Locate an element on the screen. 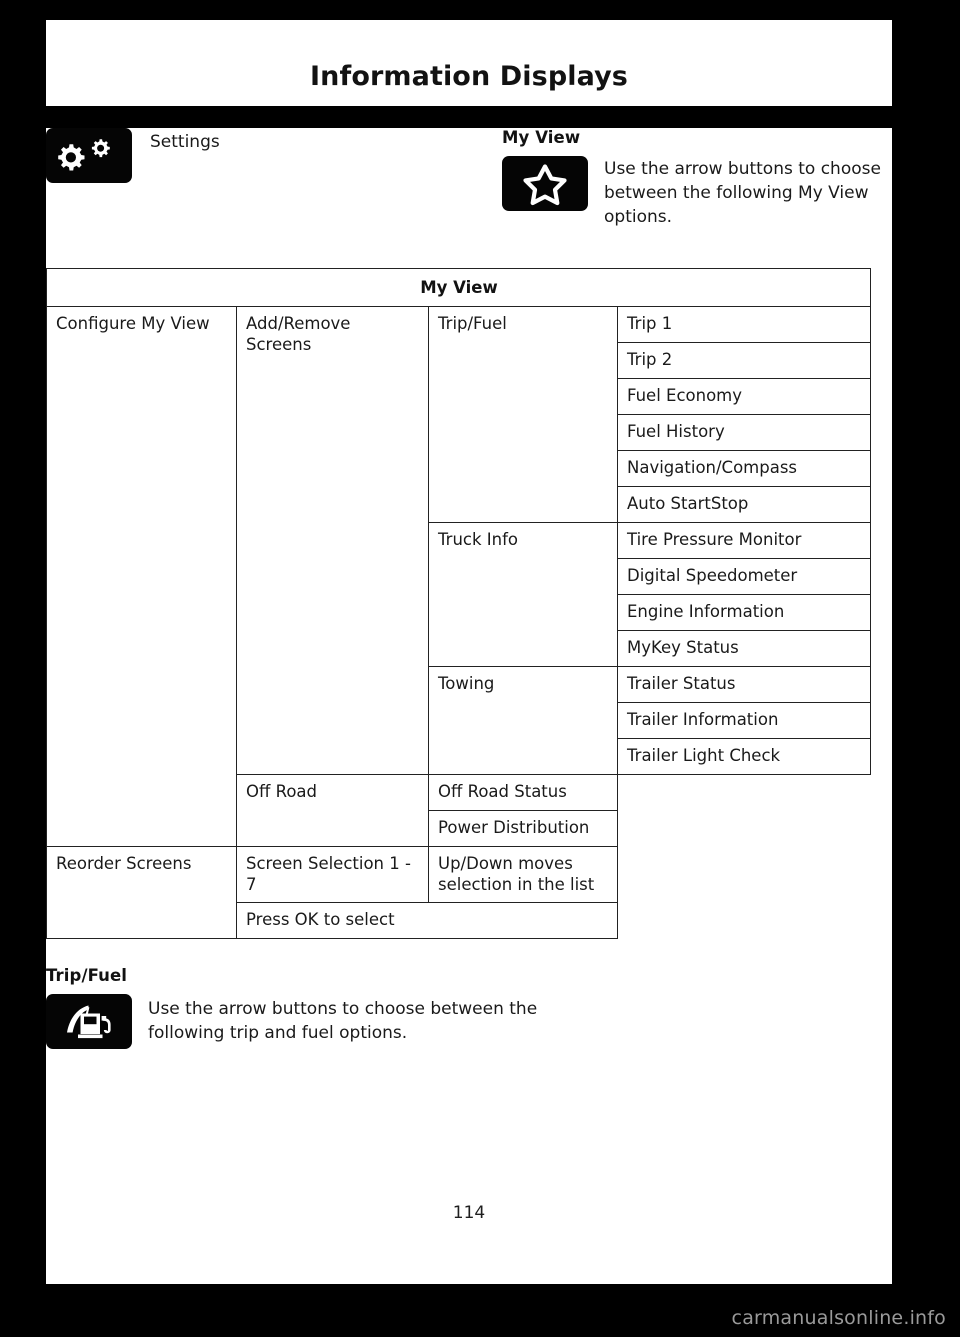 The width and height of the screenshot is (960, 1337). my-view-heading: My View is located at coordinates (541, 137).